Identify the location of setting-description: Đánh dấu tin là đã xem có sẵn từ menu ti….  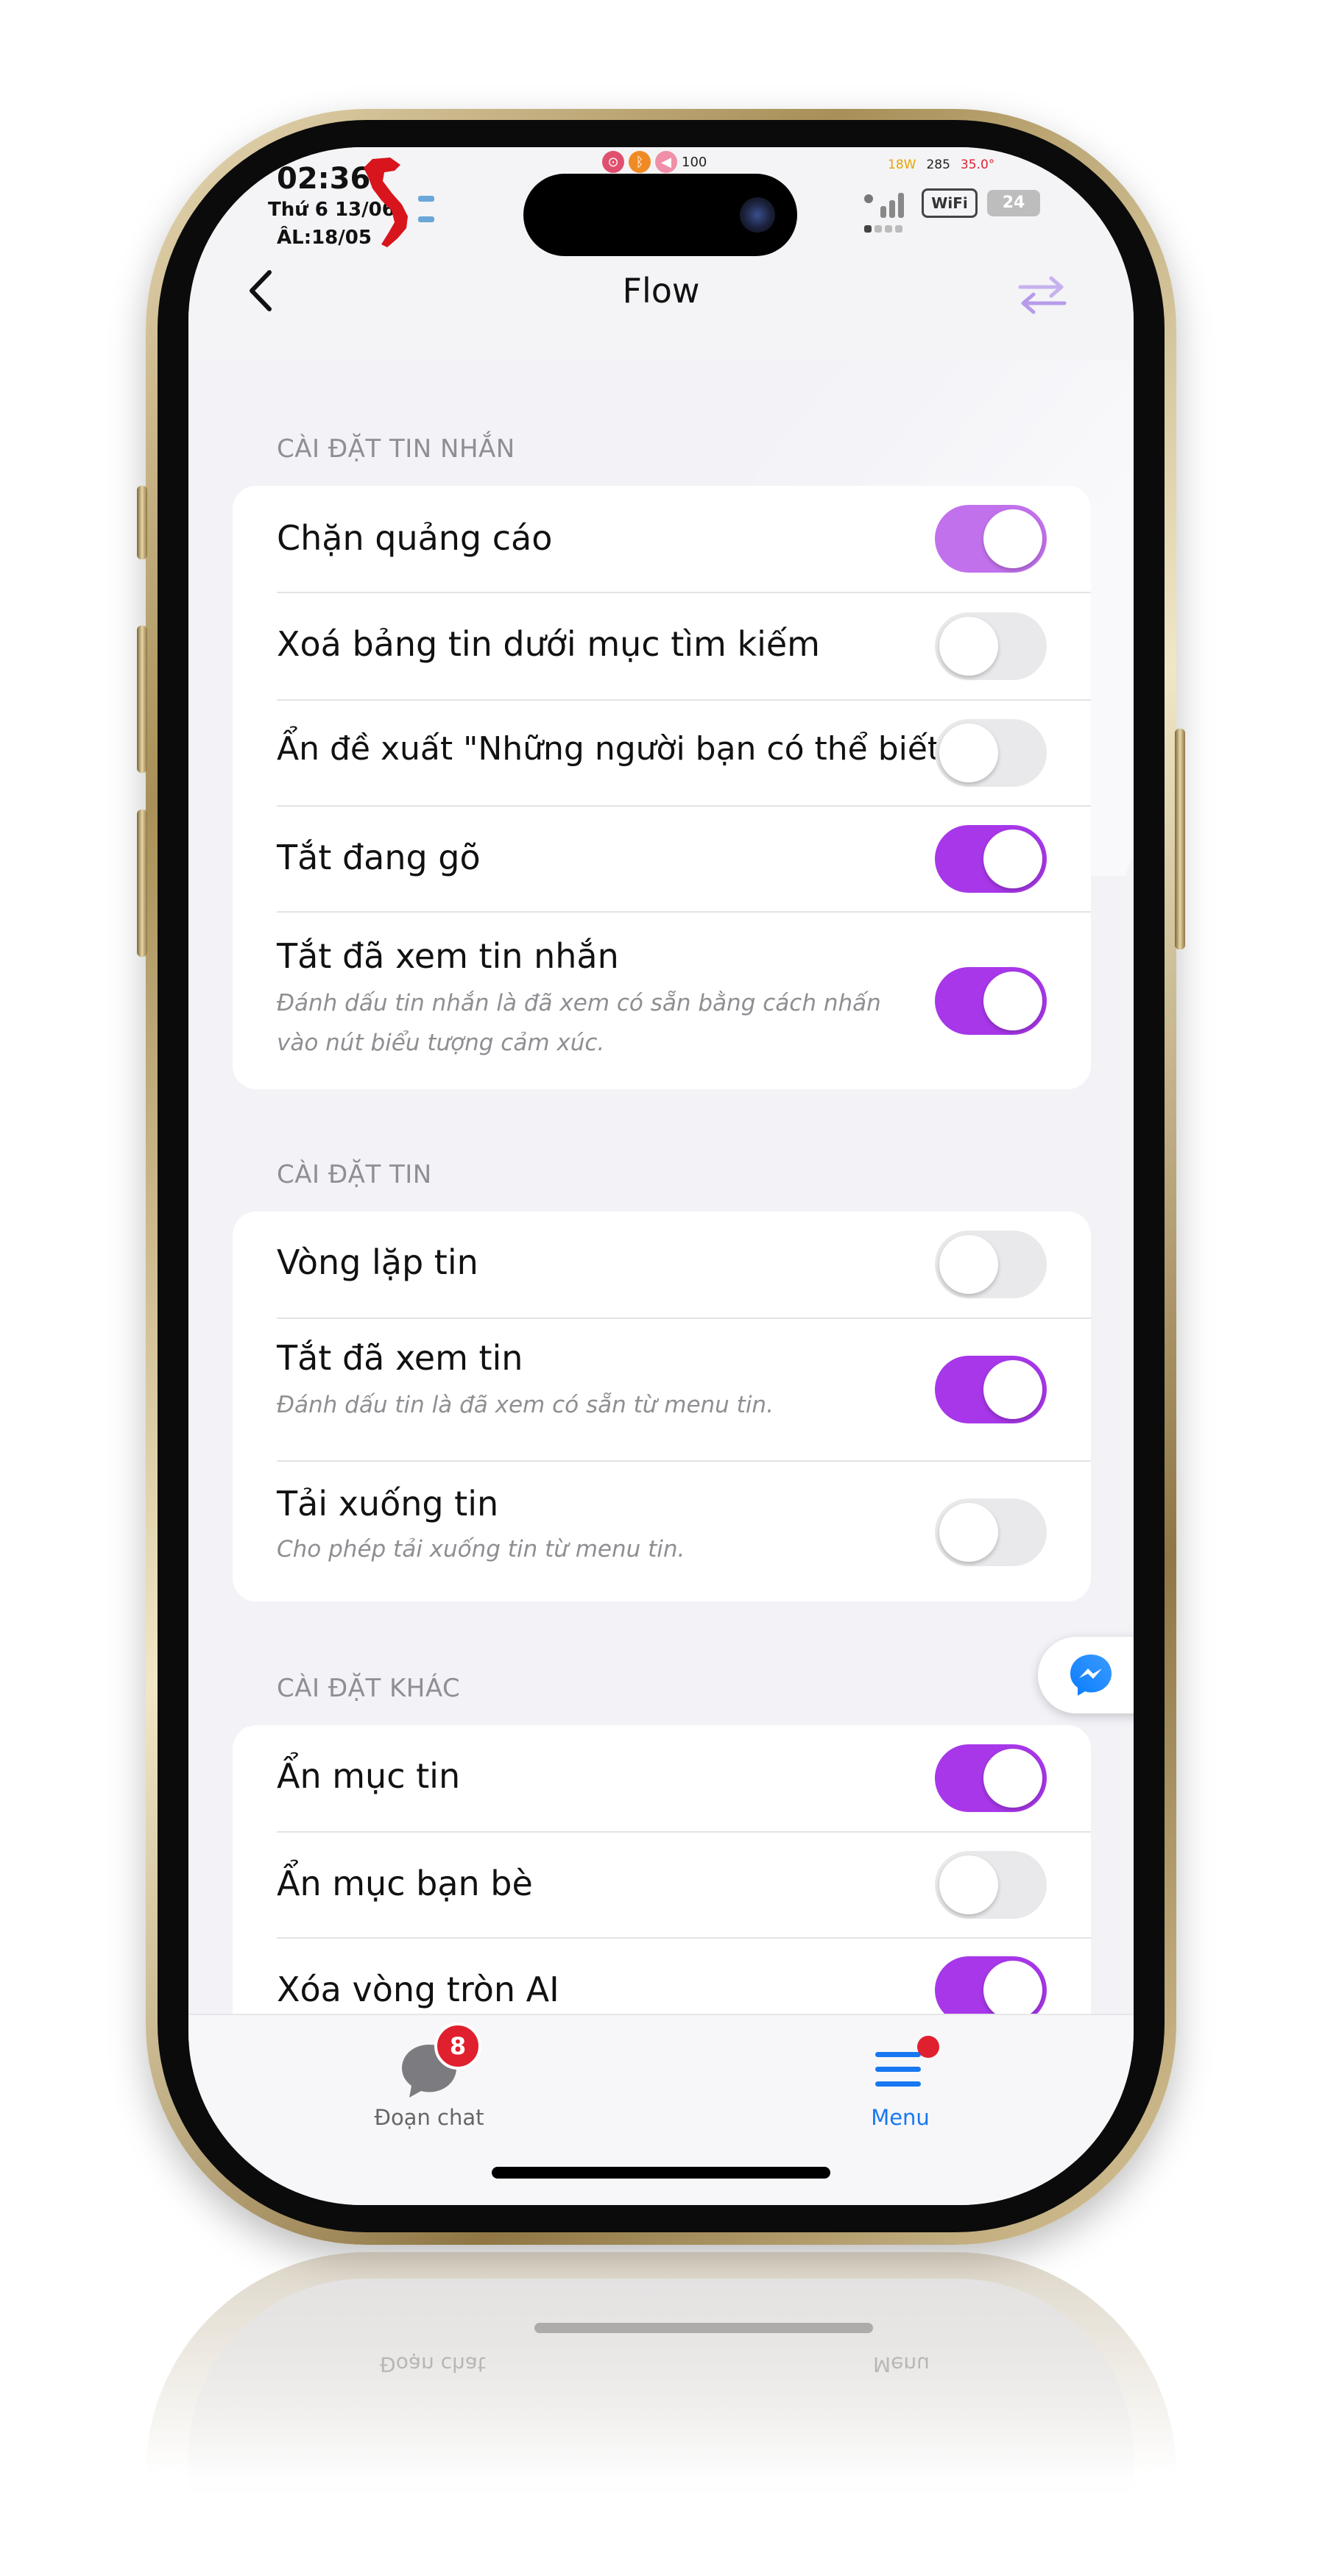
(525, 1405).